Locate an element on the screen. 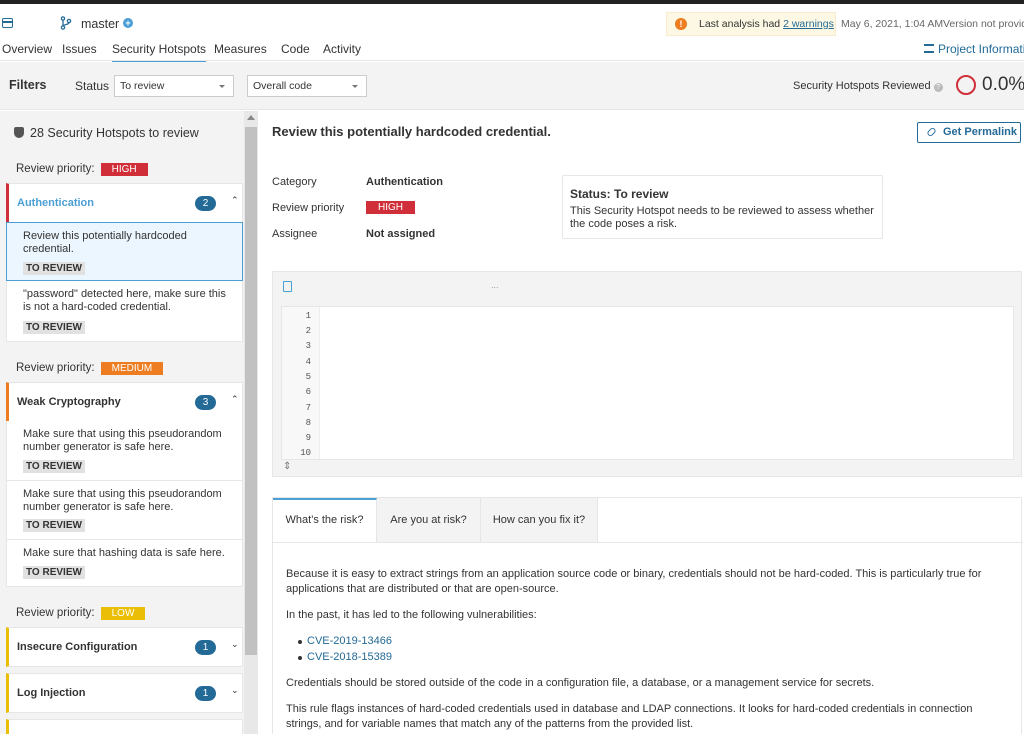 The height and width of the screenshot is (735, 1024). scroll-up-icon is located at coordinates (251, 117).